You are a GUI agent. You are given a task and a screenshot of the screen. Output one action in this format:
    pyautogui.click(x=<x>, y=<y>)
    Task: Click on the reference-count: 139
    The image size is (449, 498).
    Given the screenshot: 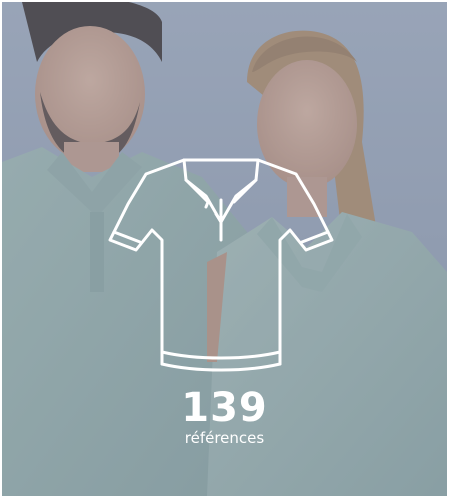 What is the action you would take?
    pyautogui.click(x=224, y=408)
    